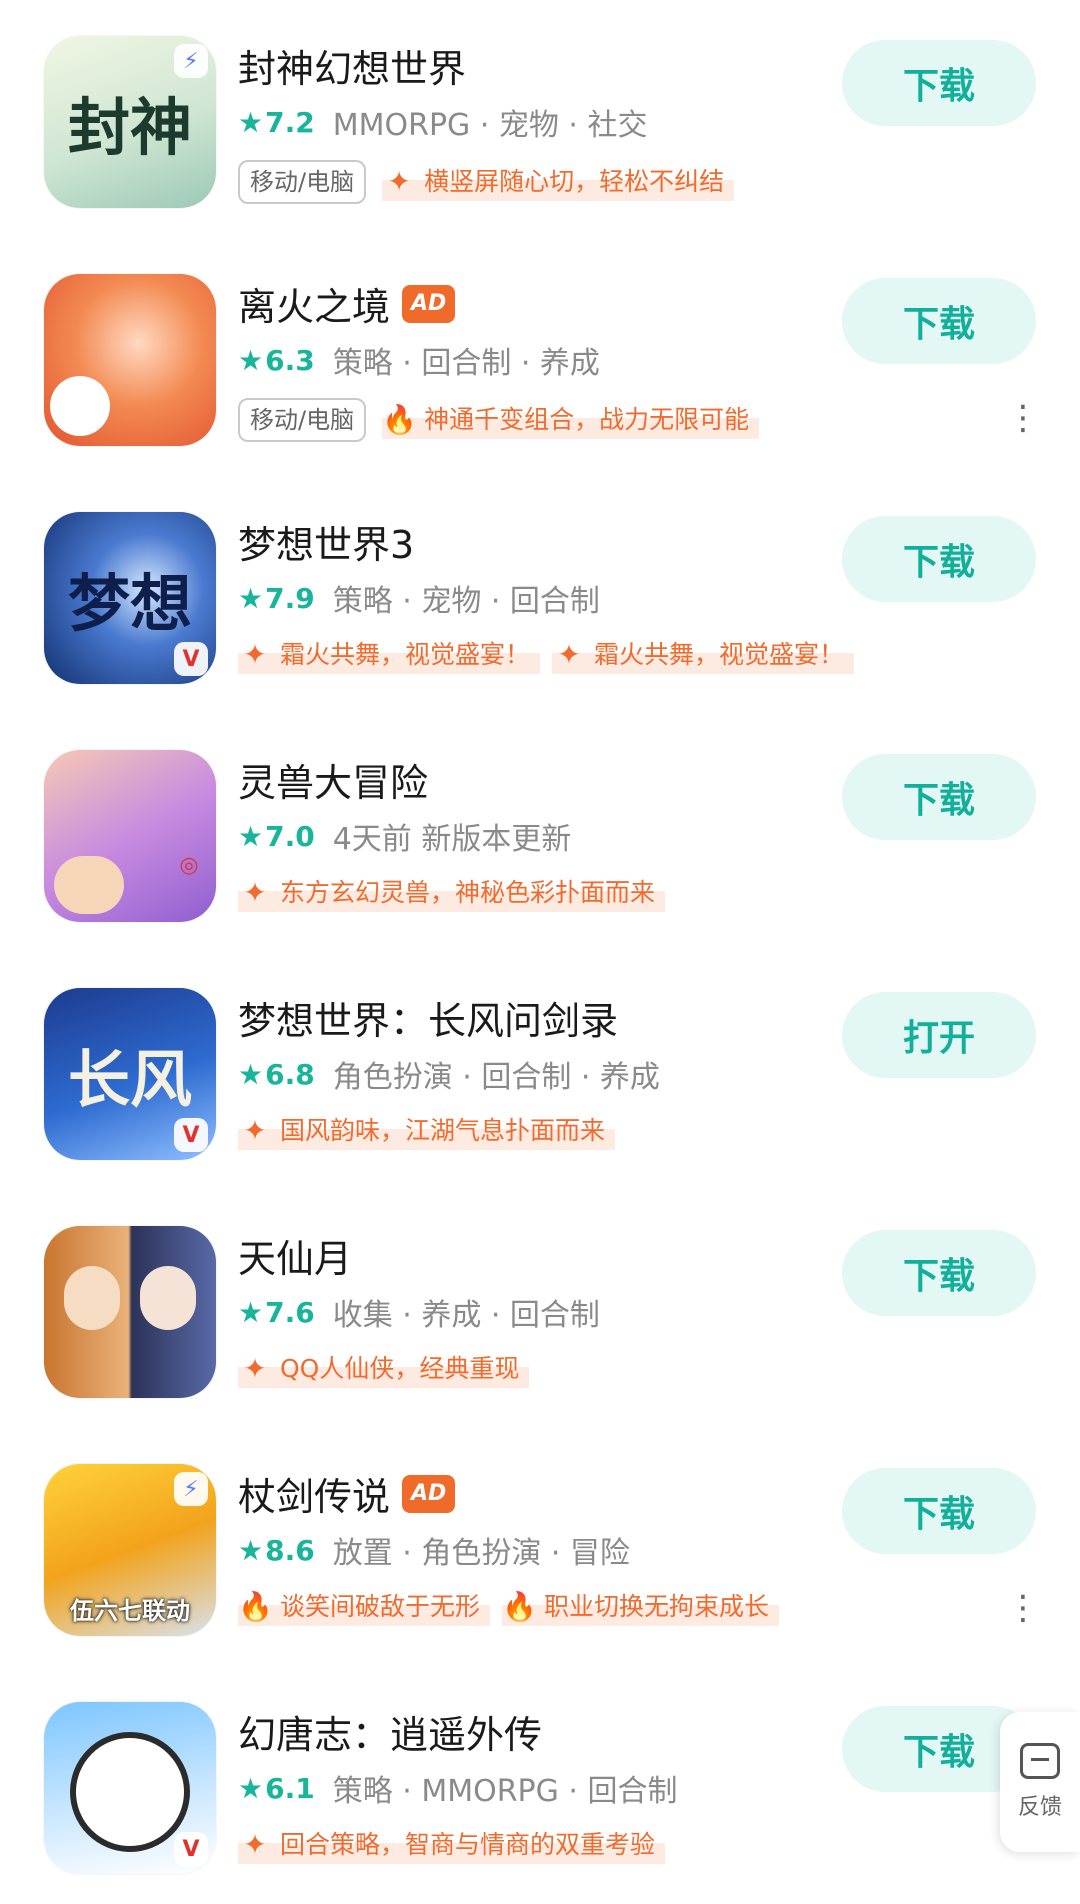  I want to click on app-title: 天仙月, so click(295, 1259).